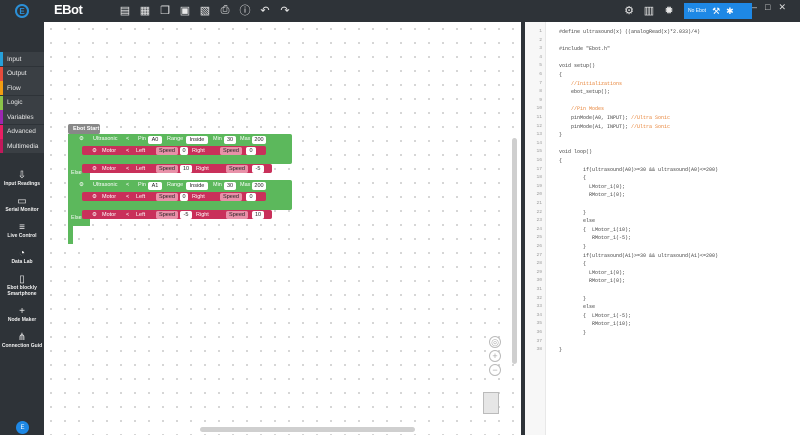 This screenshot has height=435, width=800. I want to click on maximize-button: □, so click(767, 7).